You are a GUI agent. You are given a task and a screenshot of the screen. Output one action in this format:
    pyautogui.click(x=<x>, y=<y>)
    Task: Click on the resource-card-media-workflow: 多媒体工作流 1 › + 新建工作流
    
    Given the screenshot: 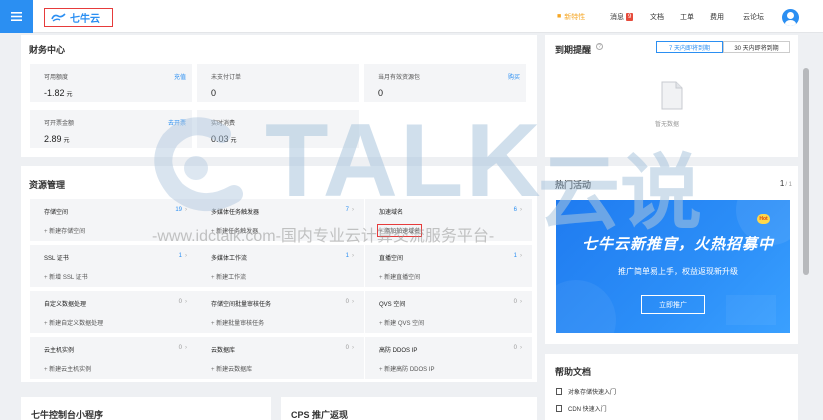 What is the action you would take?
    pyautogui.click(x=280, y=266)
    